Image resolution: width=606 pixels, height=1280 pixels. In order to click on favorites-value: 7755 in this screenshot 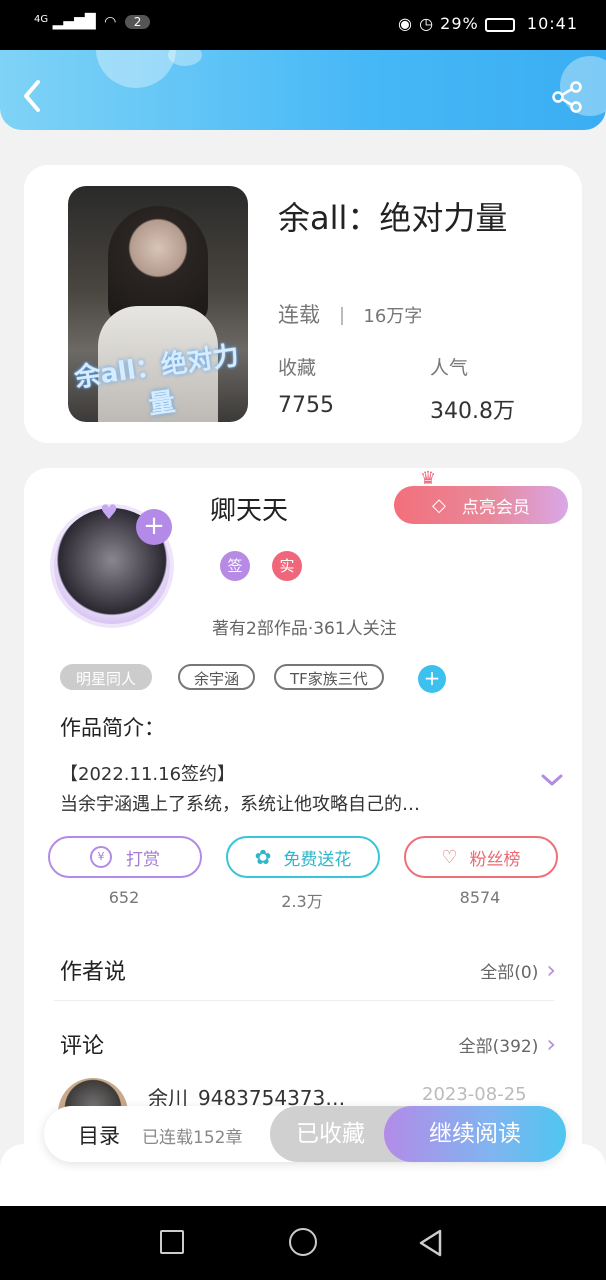, I will do `click(306, 405)`.